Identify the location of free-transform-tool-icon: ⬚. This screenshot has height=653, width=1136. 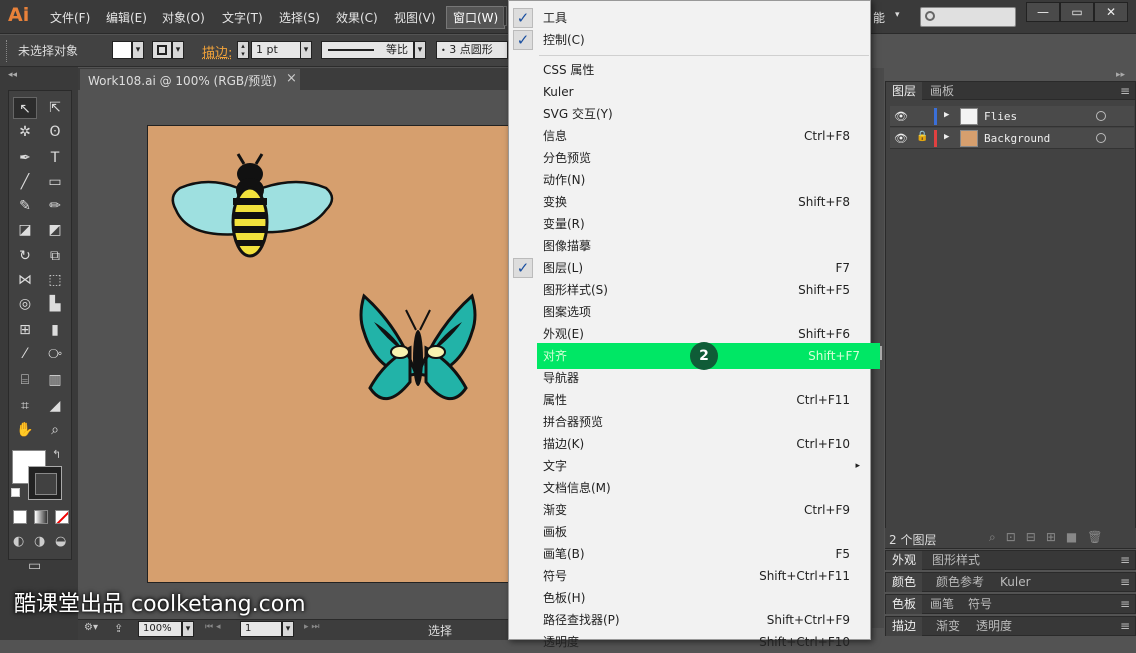
(55, 280).